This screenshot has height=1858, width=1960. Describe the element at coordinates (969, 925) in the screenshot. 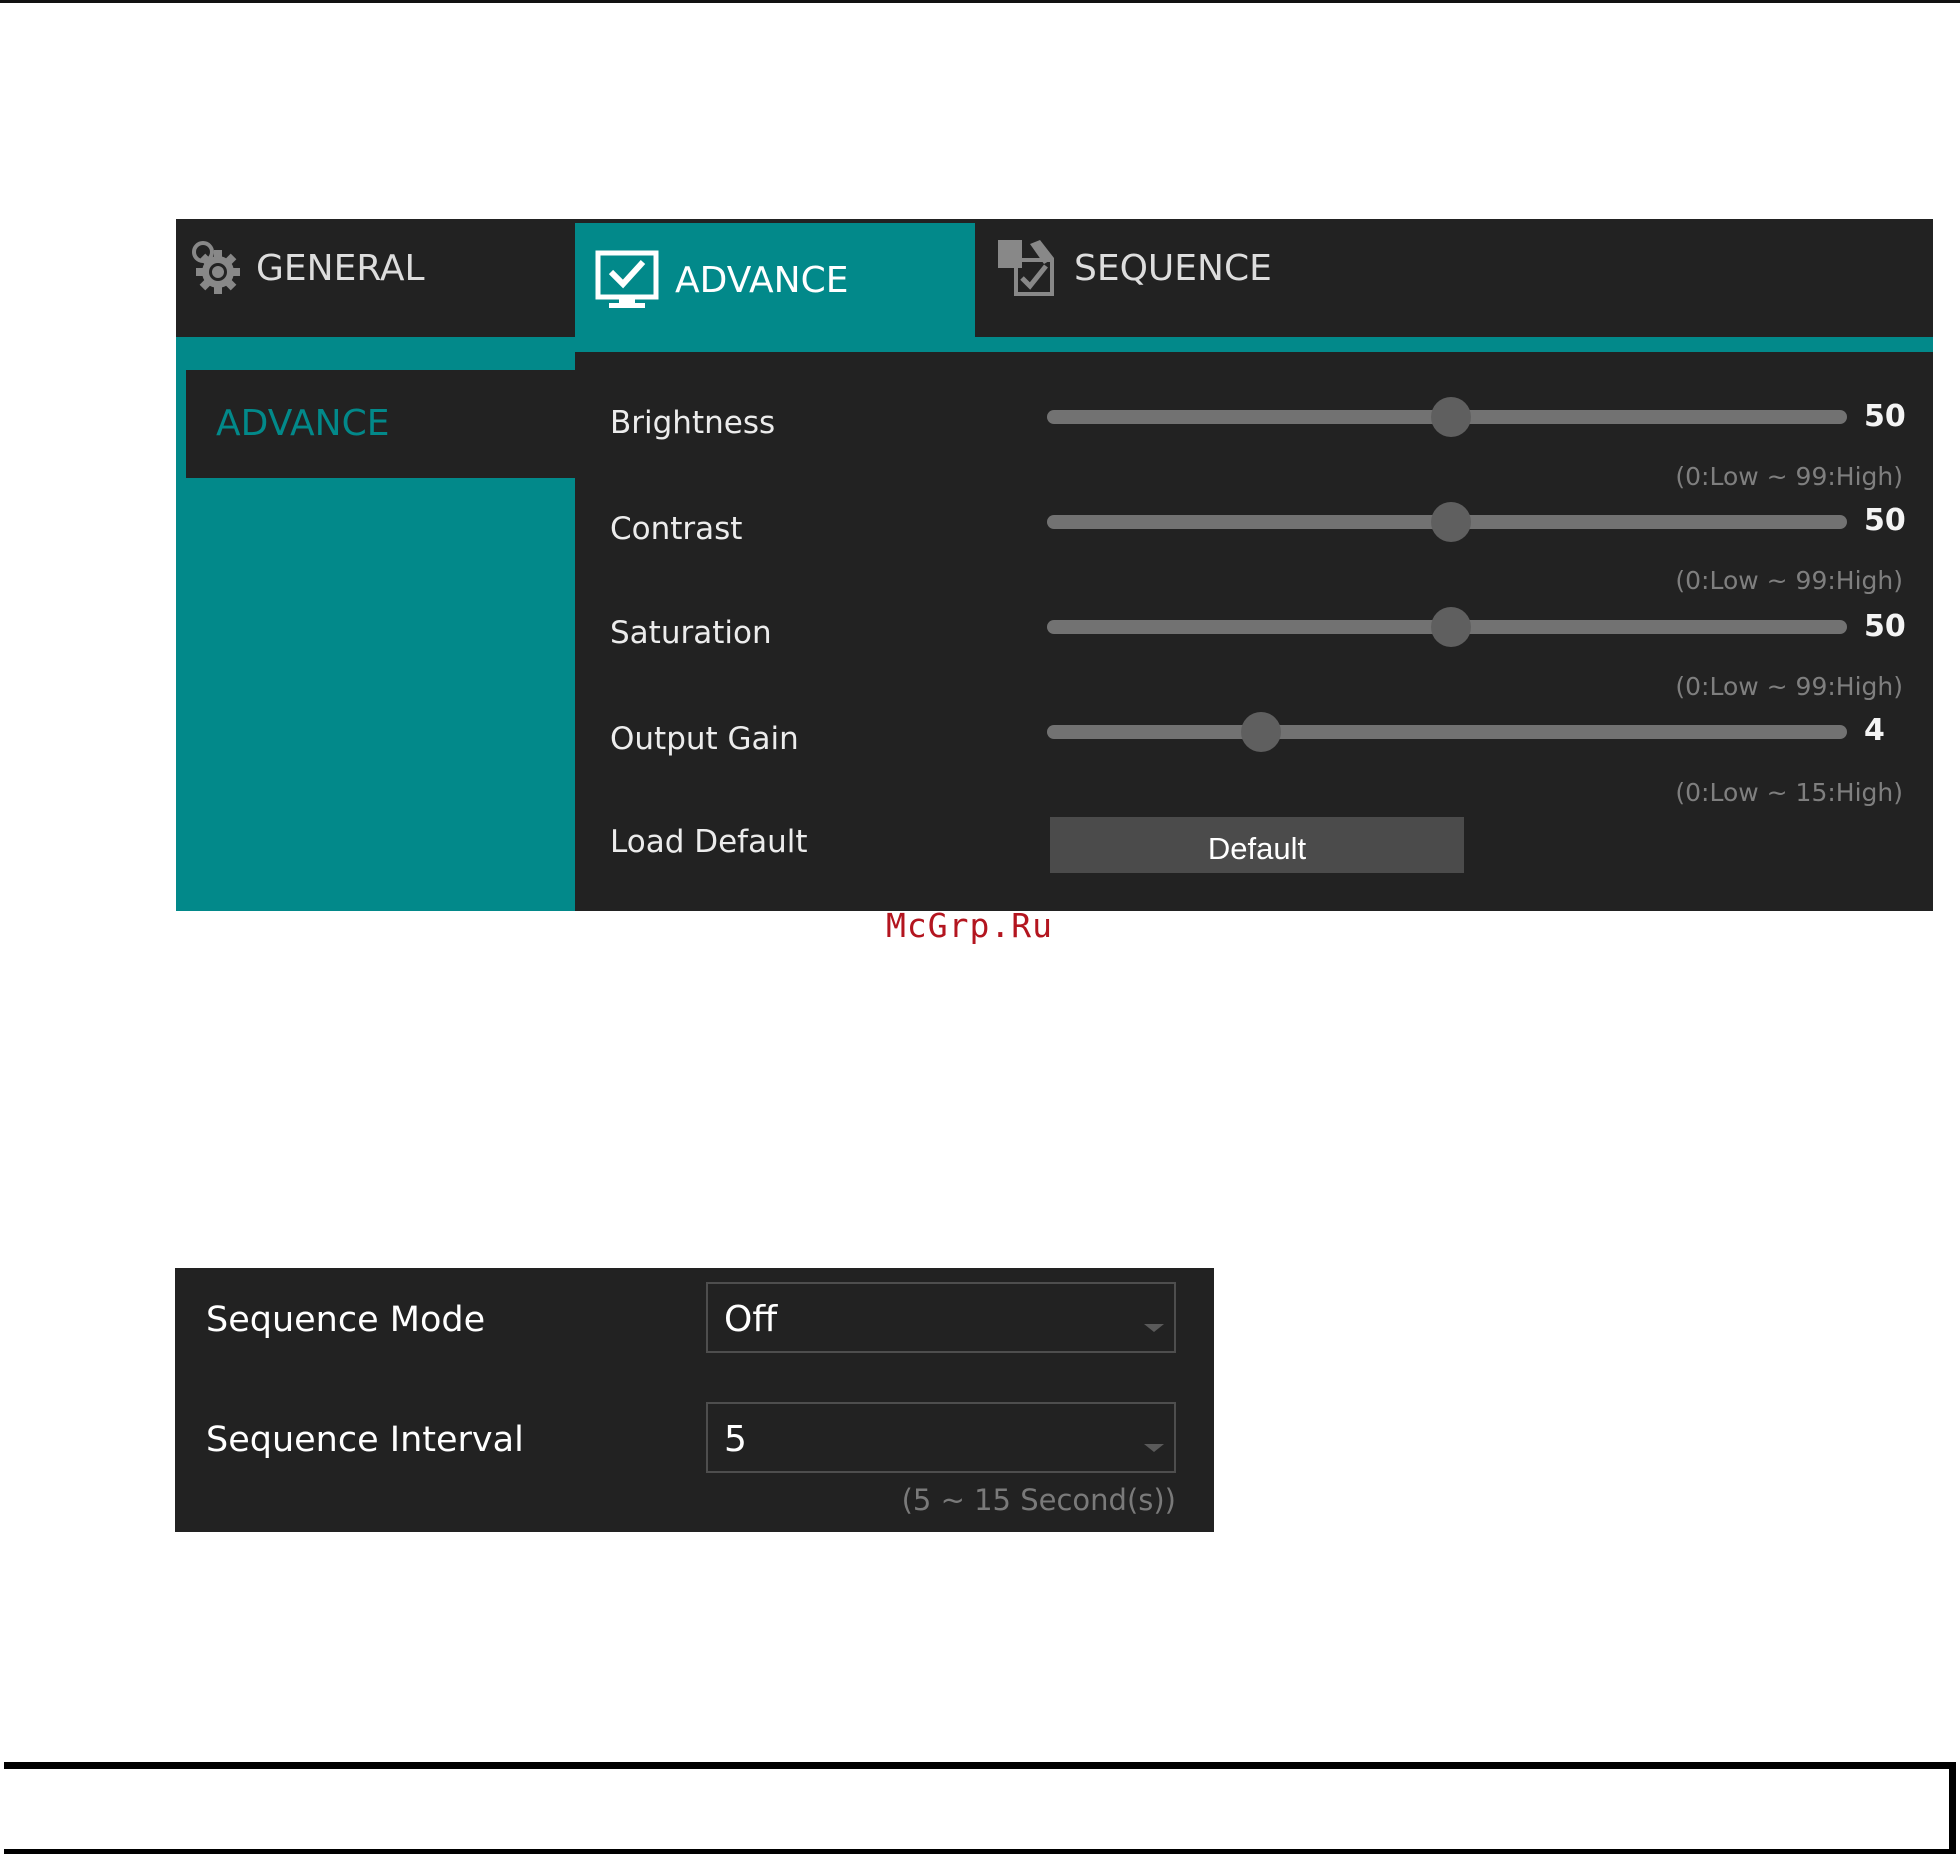

I see `watermark: McGrp.Ru` at that location.